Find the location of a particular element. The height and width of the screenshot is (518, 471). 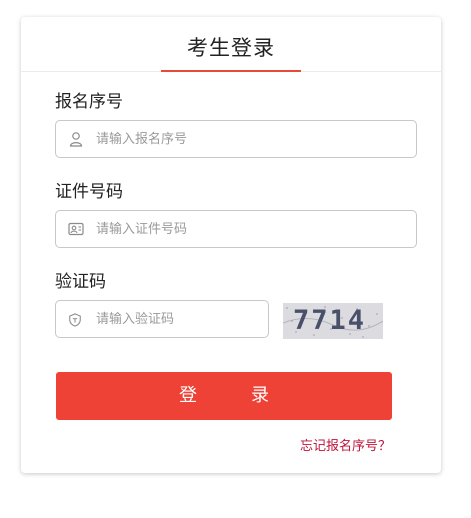

page-title: 考生登录 is located at coordinates (231, 48).